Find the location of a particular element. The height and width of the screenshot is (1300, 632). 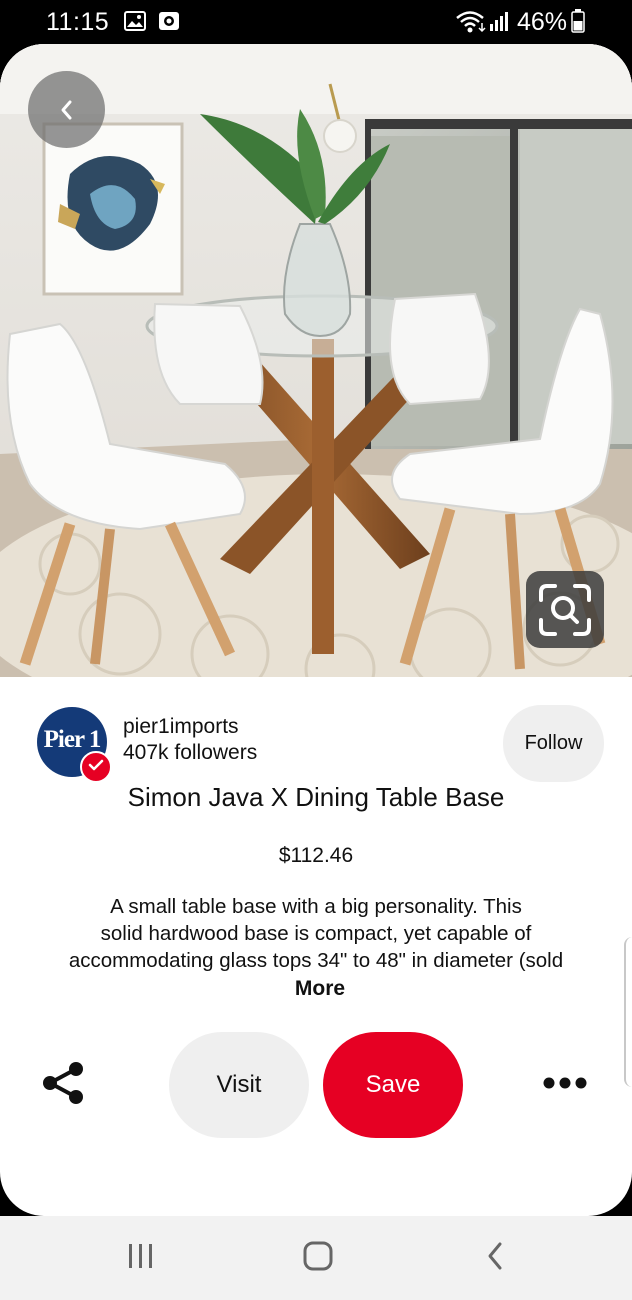

avatar: Pier 1 is located at coordinates (74, 745).